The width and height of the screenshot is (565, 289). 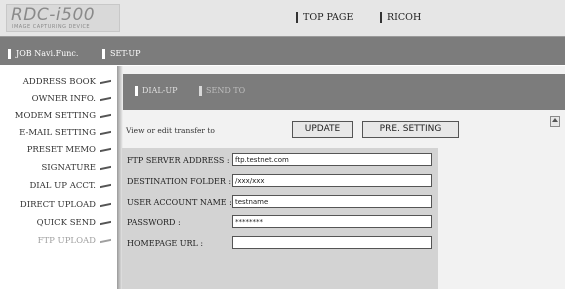 What do you see at coordinates (63, 99) in the screenshot?
I see `sidebar-item-label: OWNER INFO.` at bounding box center [63, 99].